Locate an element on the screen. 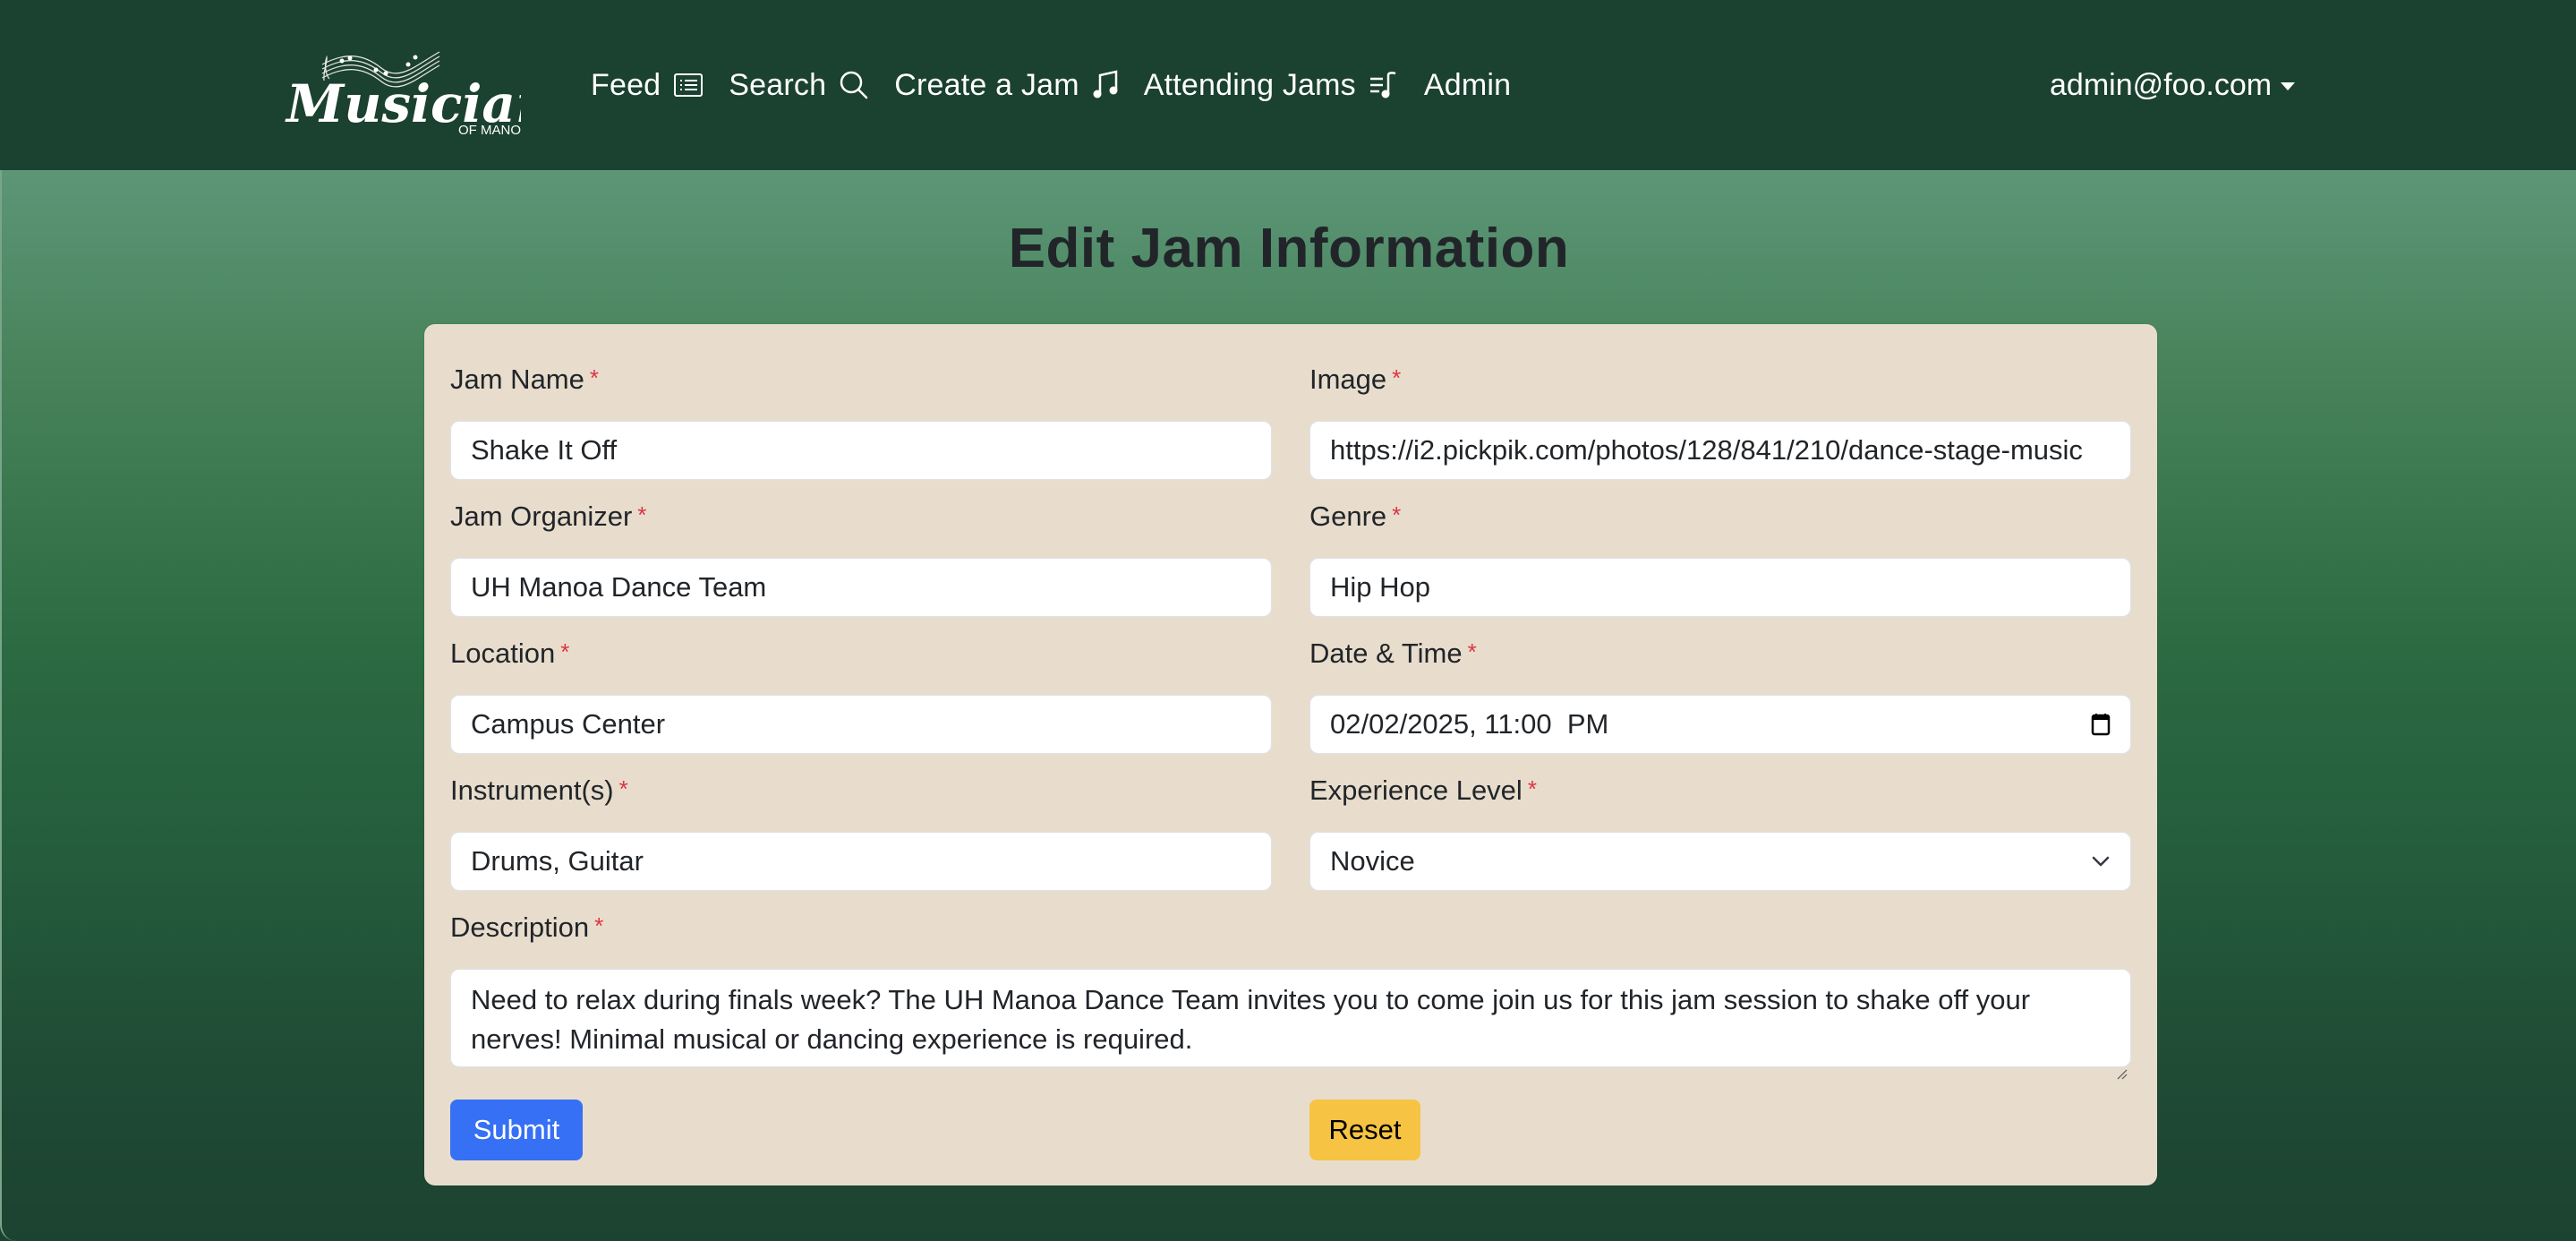 Image resolution: width=2576 pixels, height=1241 pixels. search-icon is located at coordinates (854, 85).